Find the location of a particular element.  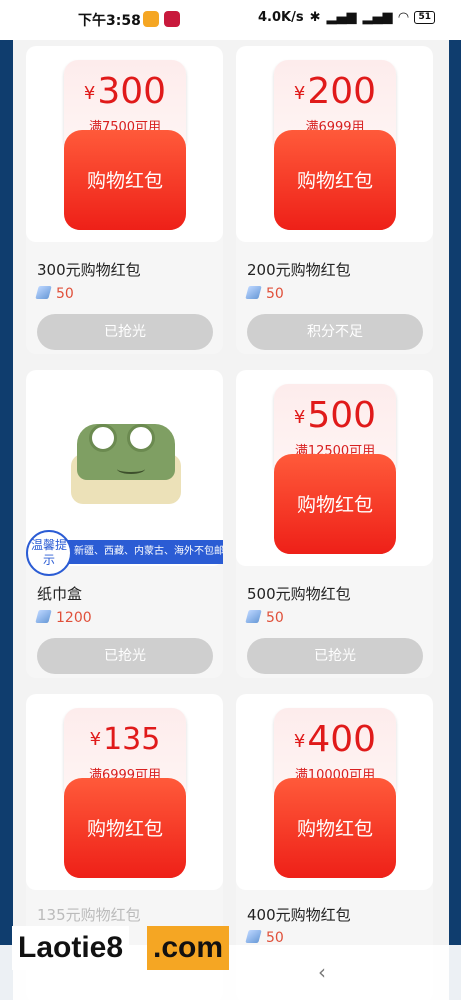

red-packet-graphic: ¥500 满12500可用 购物红包 is located at coordinates (335, 469).